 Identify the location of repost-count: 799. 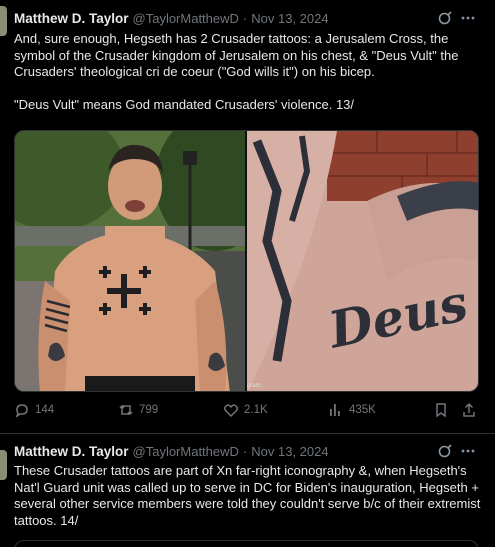
(149, 410).